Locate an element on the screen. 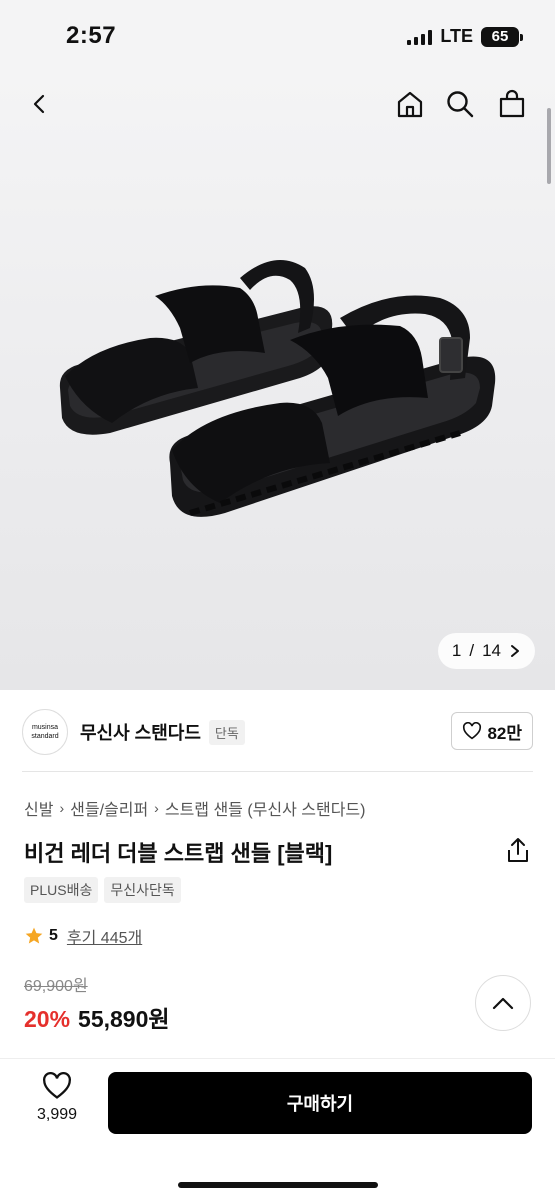 The height and width of the screenshot is (1200, 555). brand-logo-line1: musinsa is located at coordinates (45, 727).